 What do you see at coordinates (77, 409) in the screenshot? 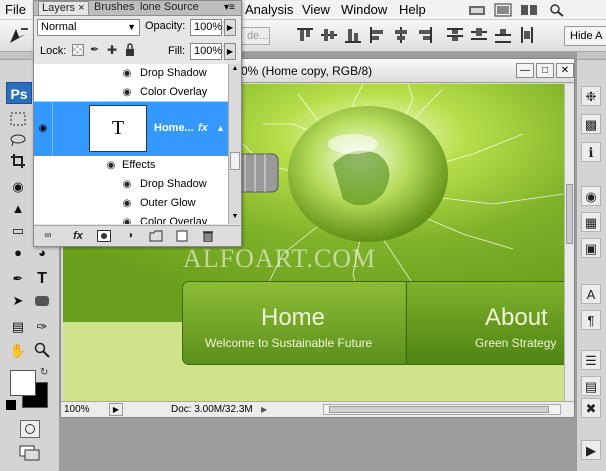
I see `zoom-level: 100%` at bounding box center [77, 409].